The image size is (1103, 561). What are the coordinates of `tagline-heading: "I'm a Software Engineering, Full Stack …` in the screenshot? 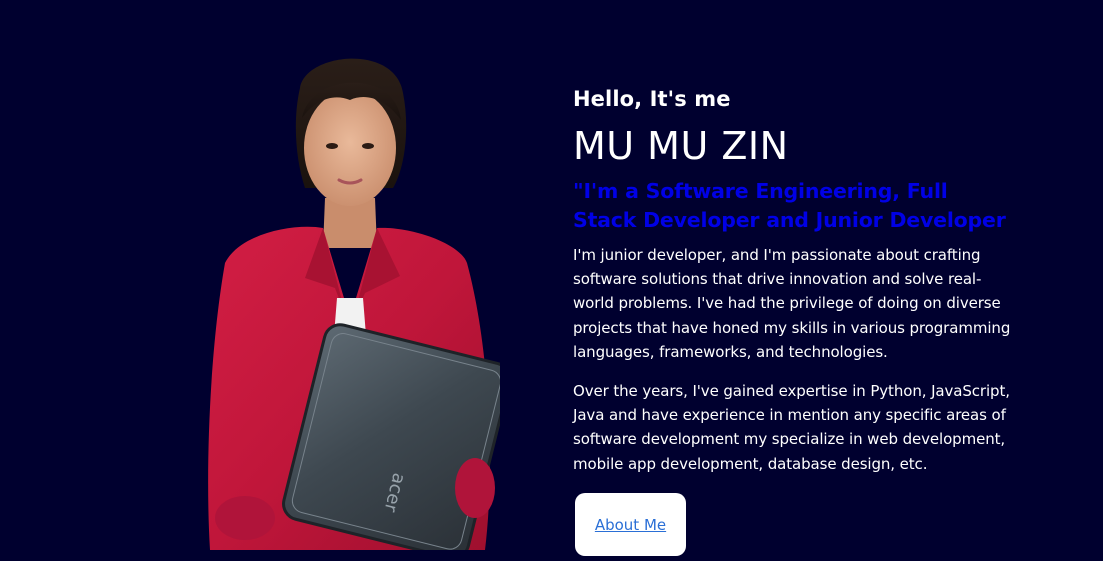 It's located at (789, 205).